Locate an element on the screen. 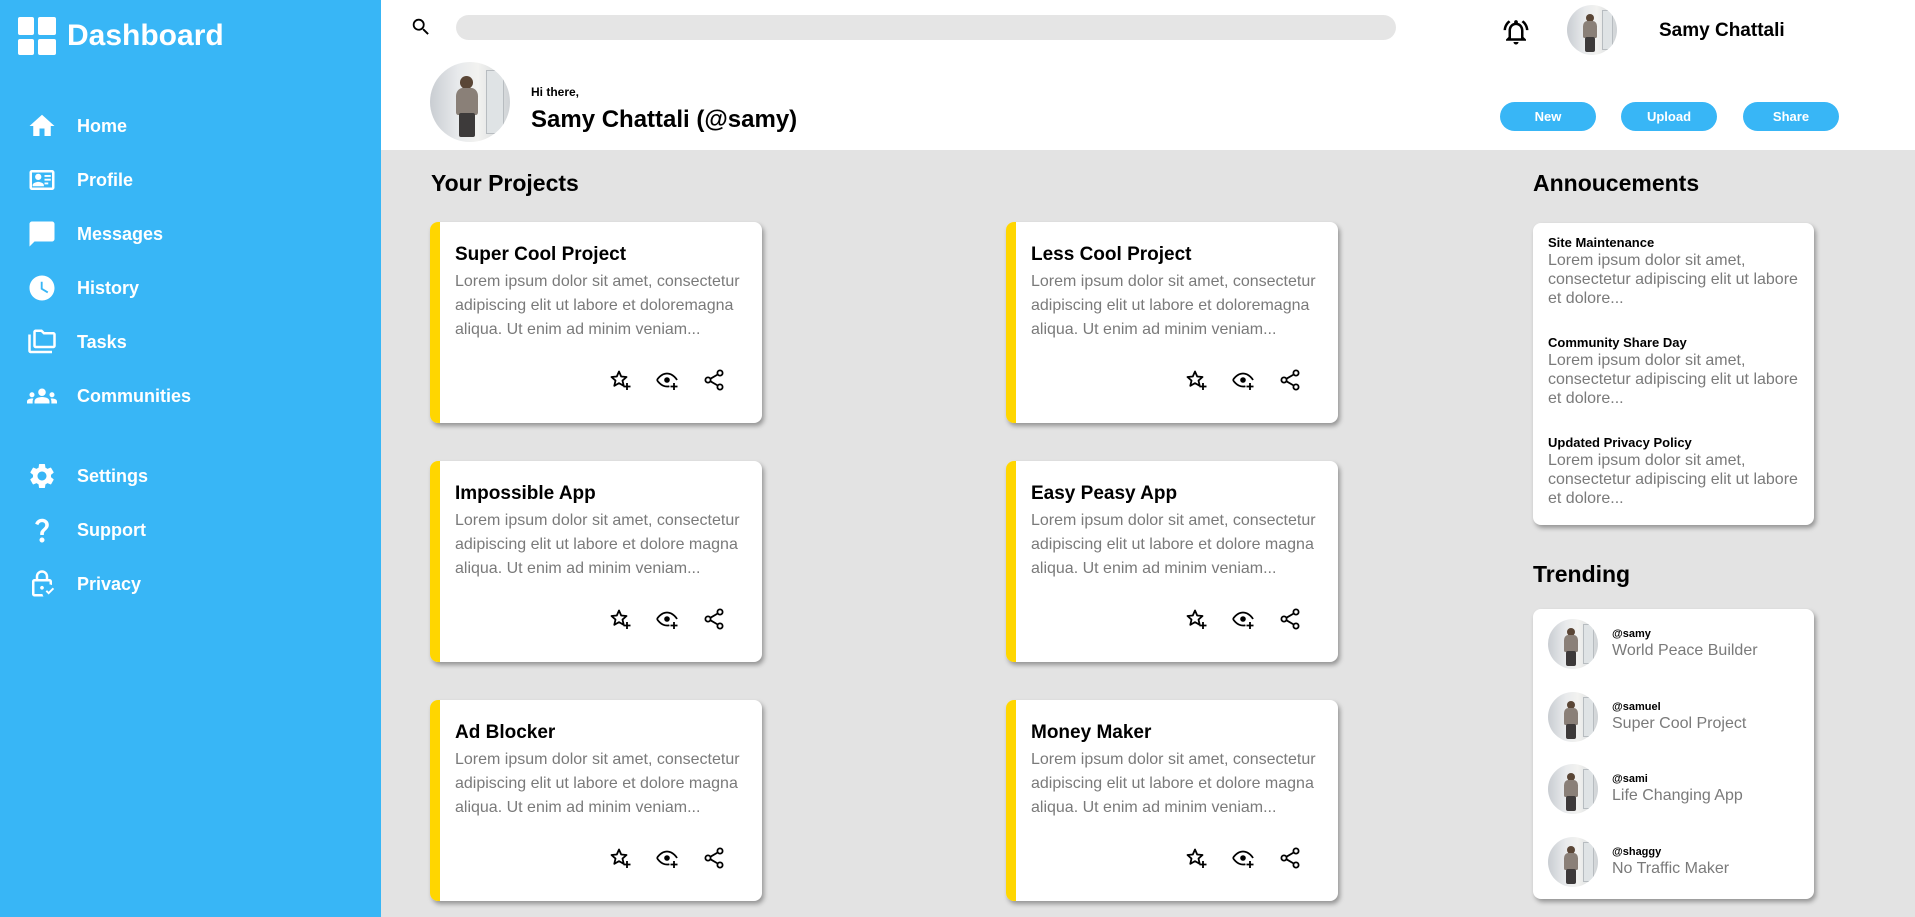 The image size is (1915, 917). notification-bell-icon is located at coordinates (1516, 32).